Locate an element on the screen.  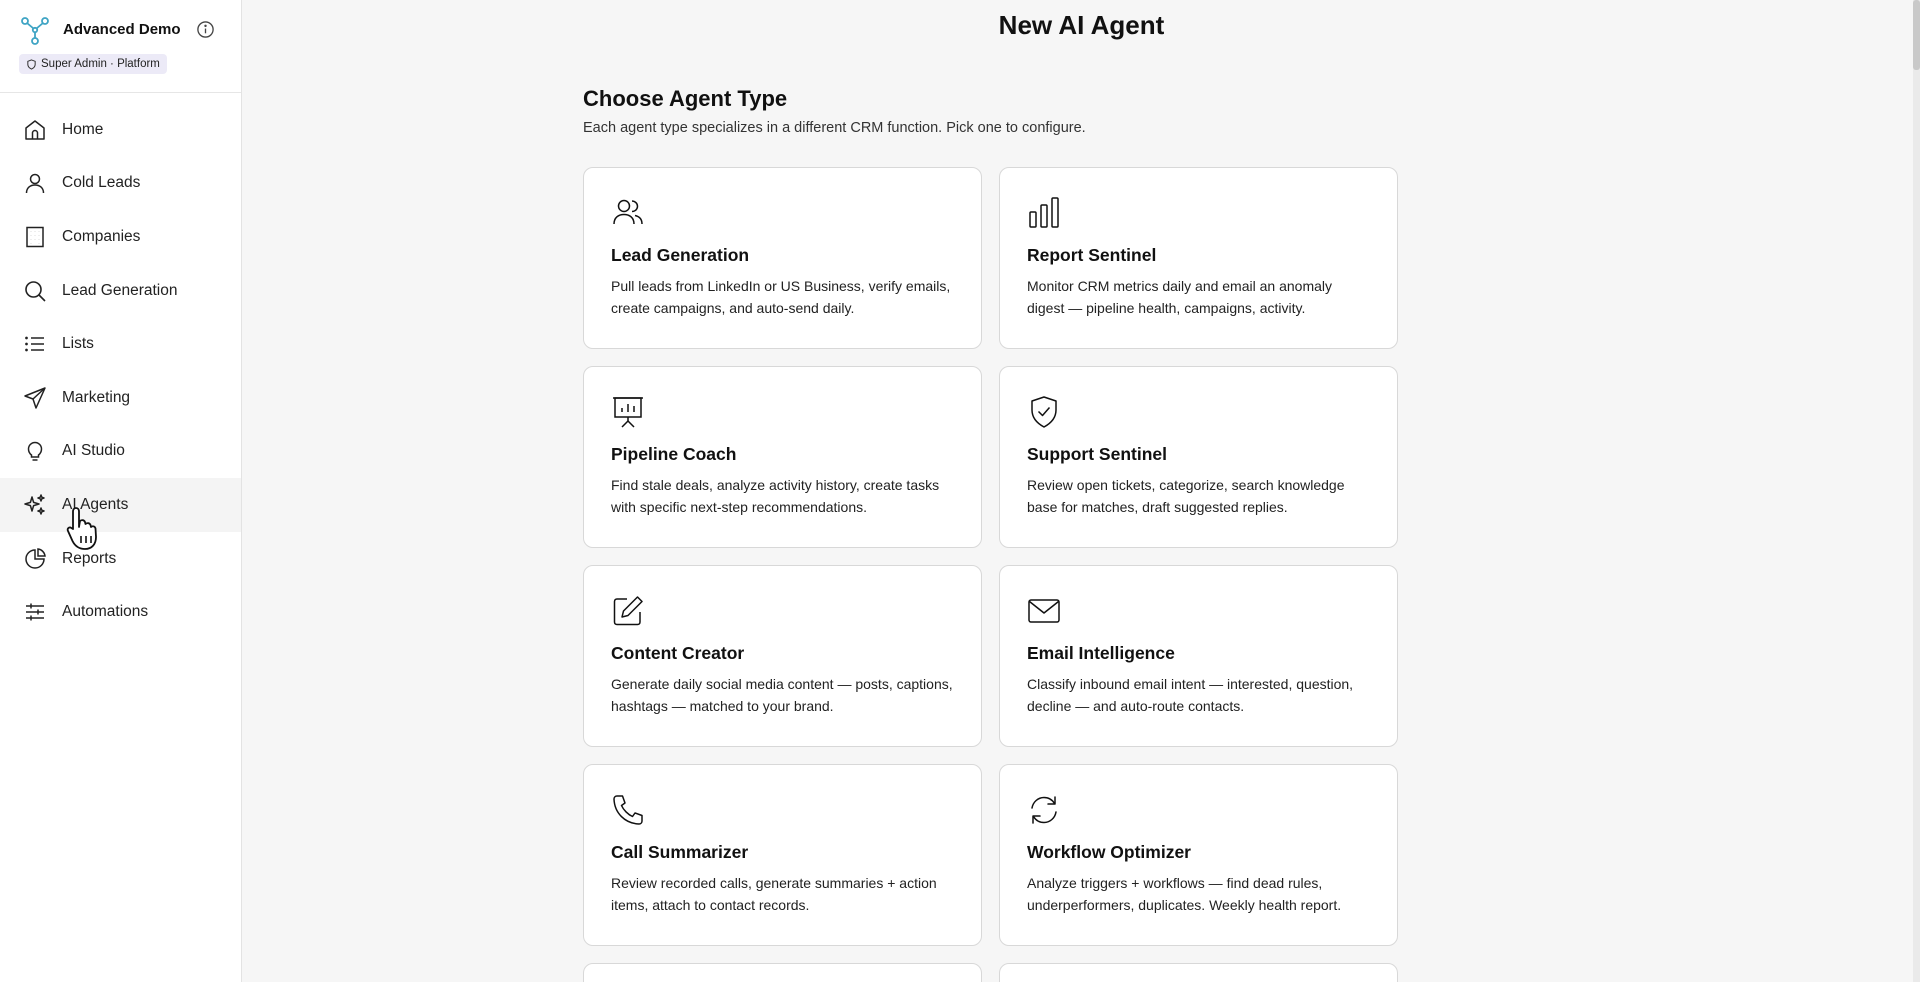
info-icon is located at coordinates (205, 29).